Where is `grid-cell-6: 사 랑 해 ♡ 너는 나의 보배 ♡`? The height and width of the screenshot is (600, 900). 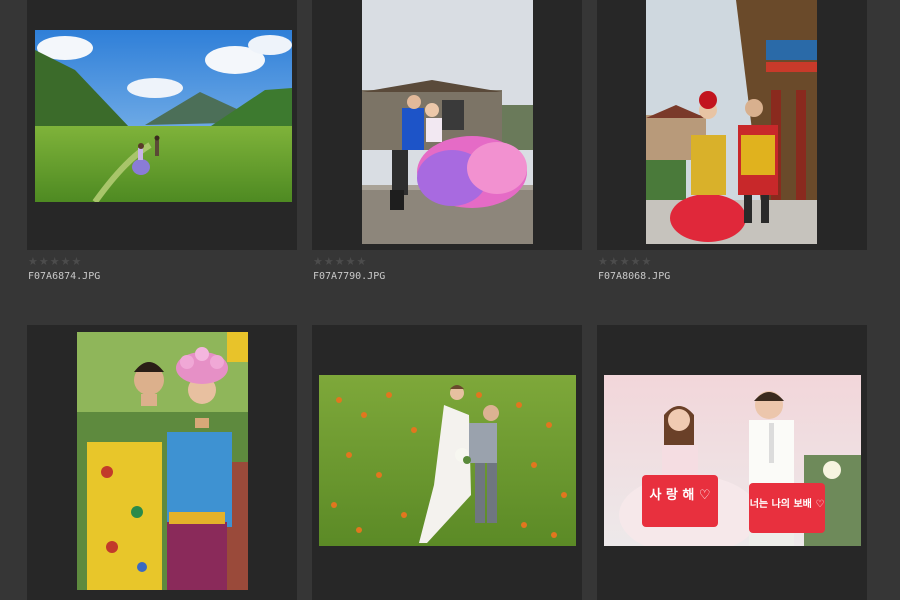
grid-cell-6: 사 랑 해 ♡ 너는 나의 보배 ♡ is located at coordinates (732, 462).